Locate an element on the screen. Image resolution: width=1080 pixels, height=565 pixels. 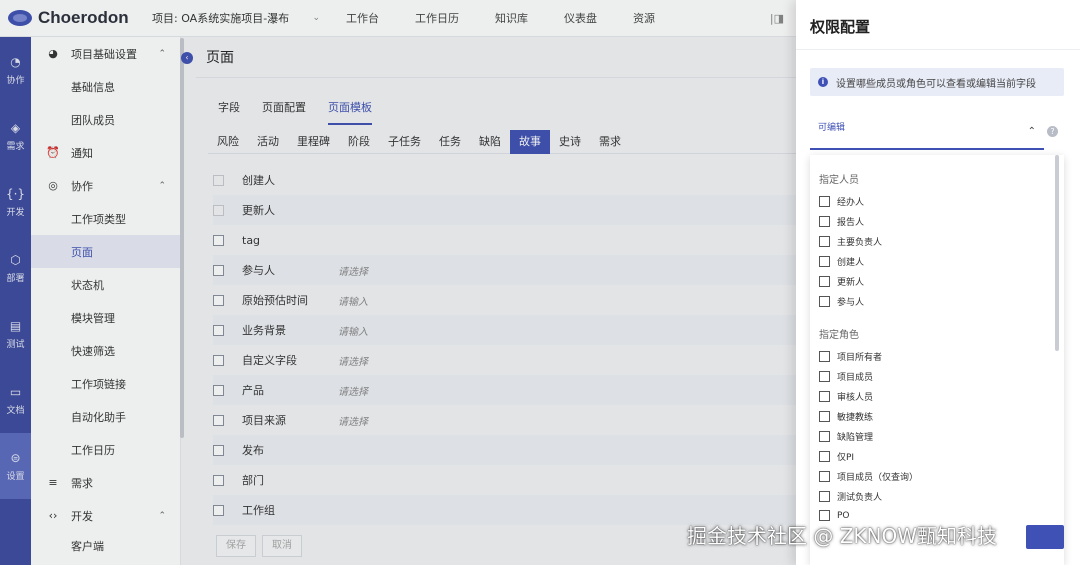
option-label: 报告人 is located at coordinates (851, 223).